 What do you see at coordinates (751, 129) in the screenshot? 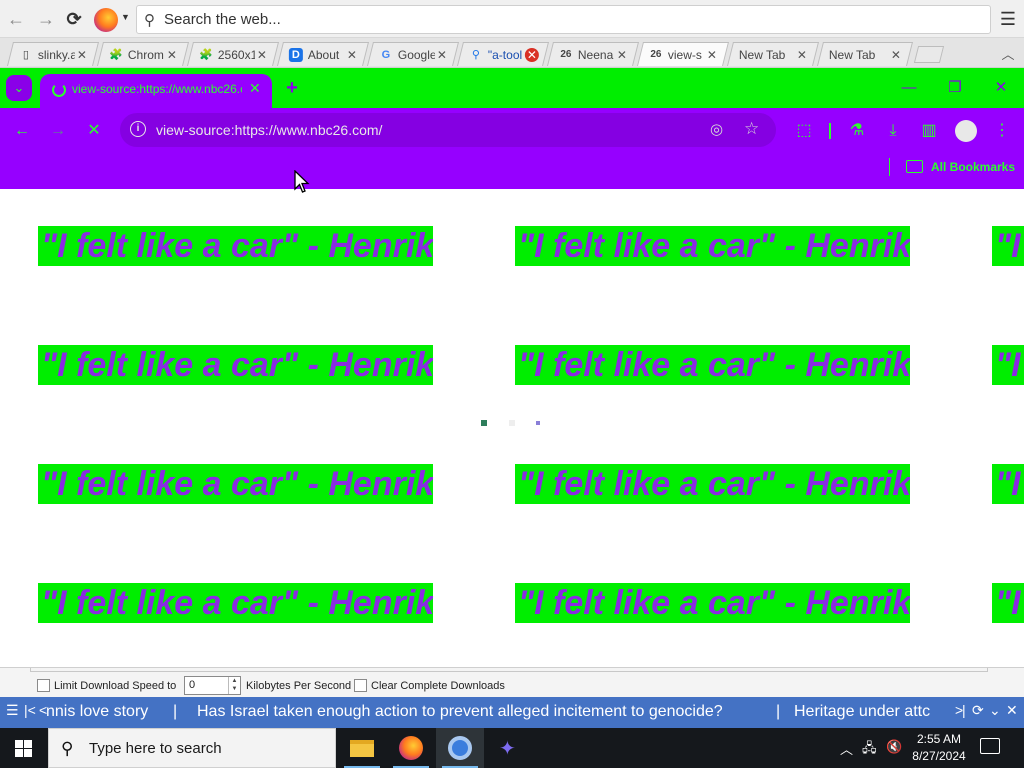
I see `star-icon: ☆` at bounding box center [751, 129].